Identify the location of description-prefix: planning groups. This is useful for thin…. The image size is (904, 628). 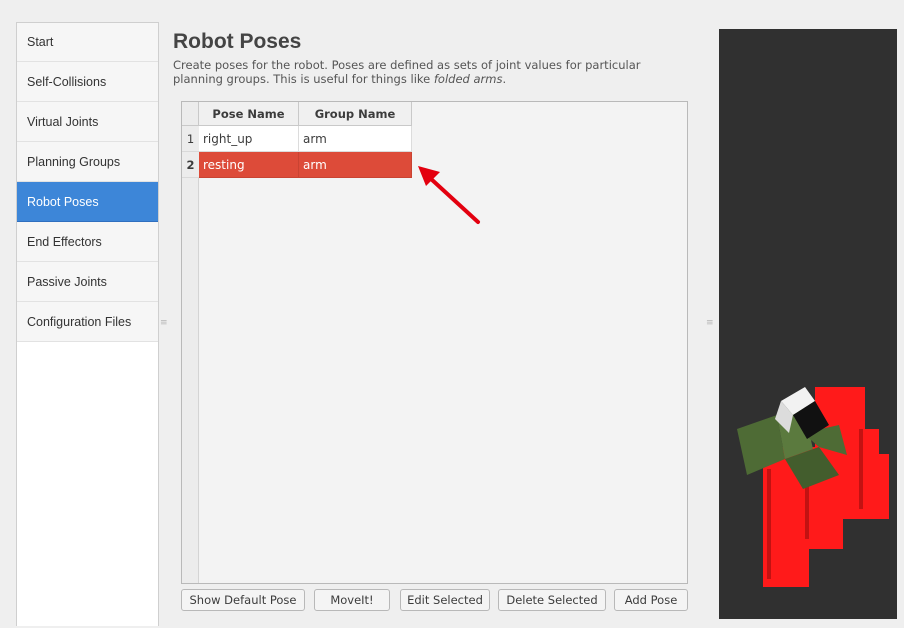
(303, 79).